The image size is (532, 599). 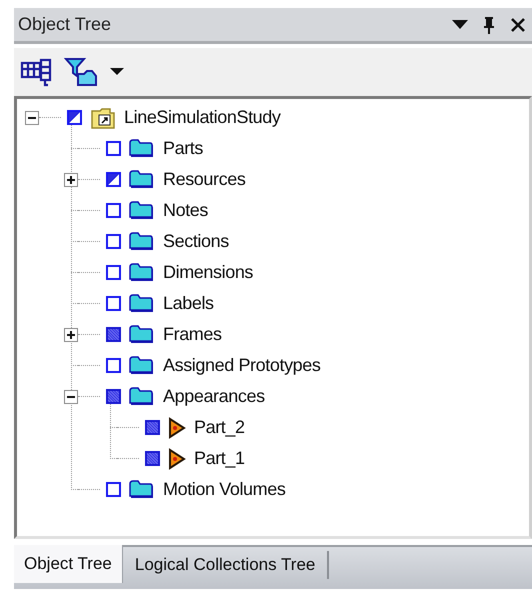 I want to click on tree-item: Sections, so click(x=196, y=241).